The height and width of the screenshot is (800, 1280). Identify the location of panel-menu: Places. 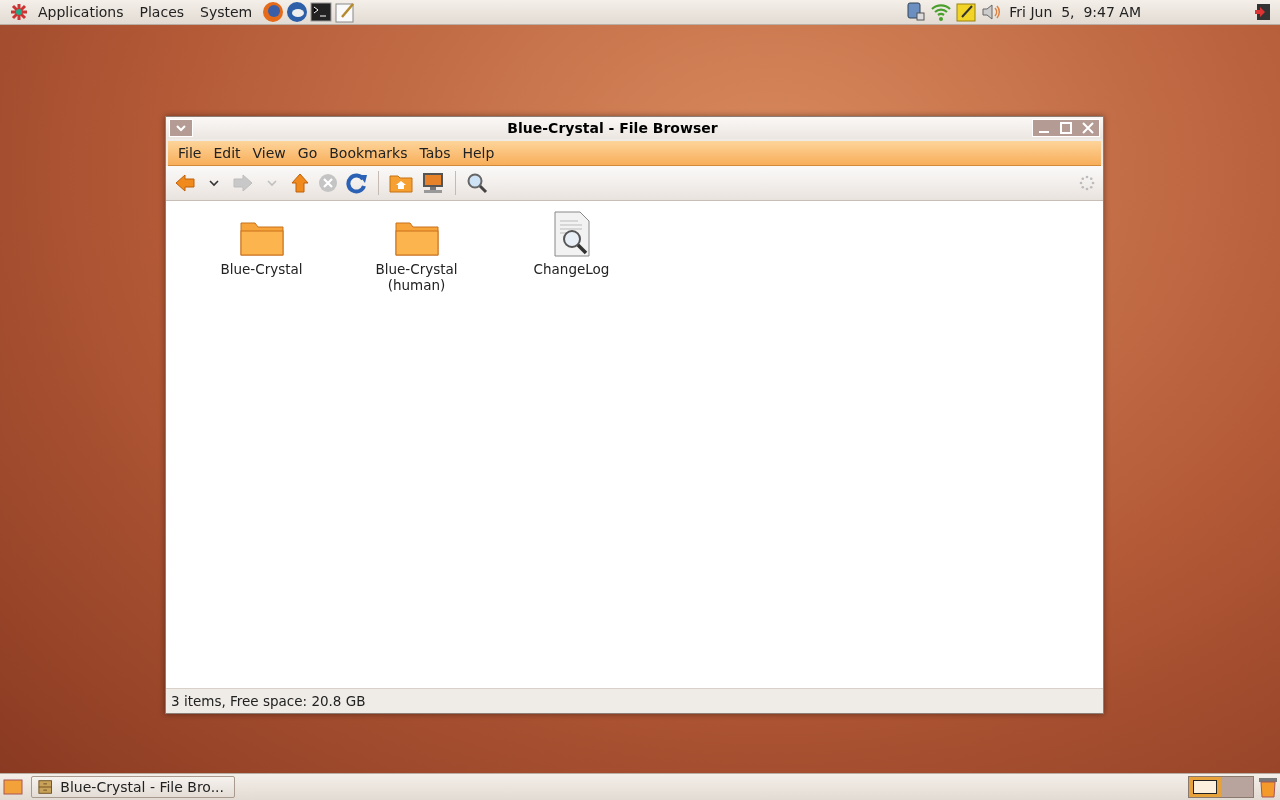
(162, 12).